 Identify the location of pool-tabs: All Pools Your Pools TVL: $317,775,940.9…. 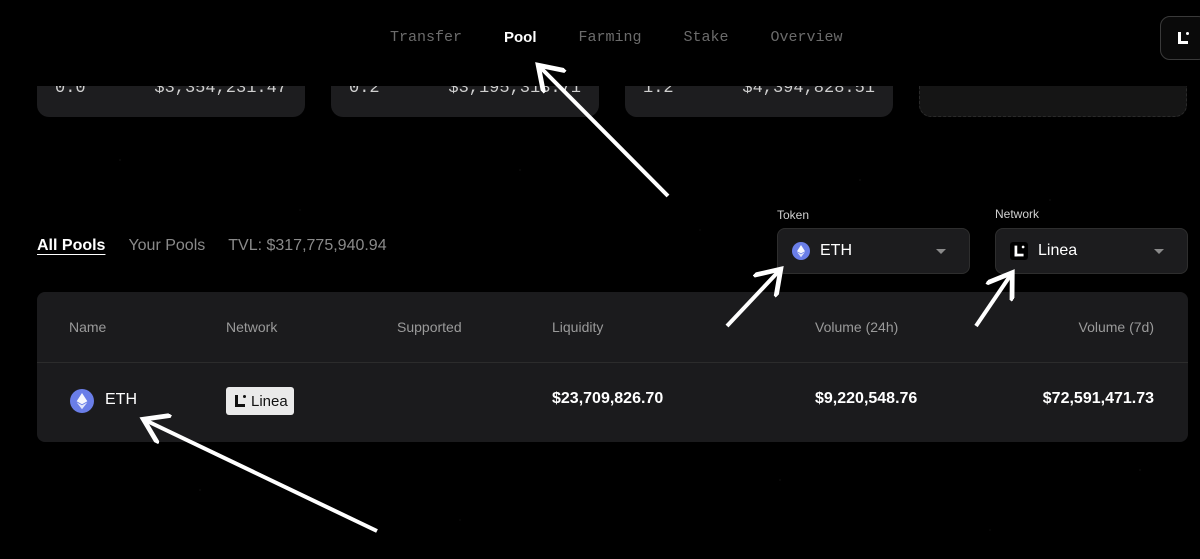
(212, 246).